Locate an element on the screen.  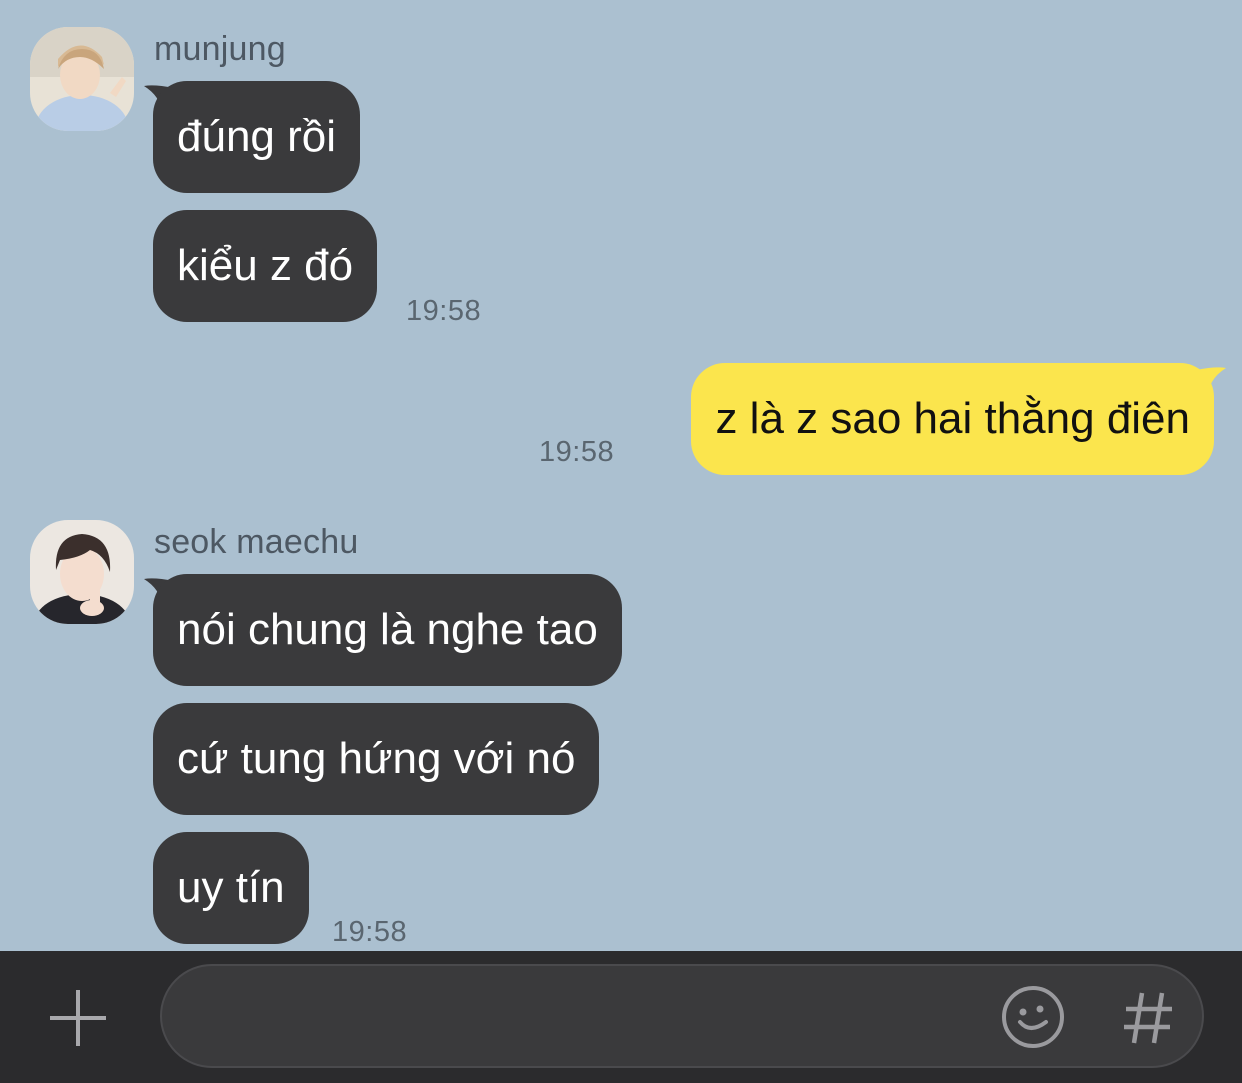
hash-icon is located at coordinates (1148, 1018).